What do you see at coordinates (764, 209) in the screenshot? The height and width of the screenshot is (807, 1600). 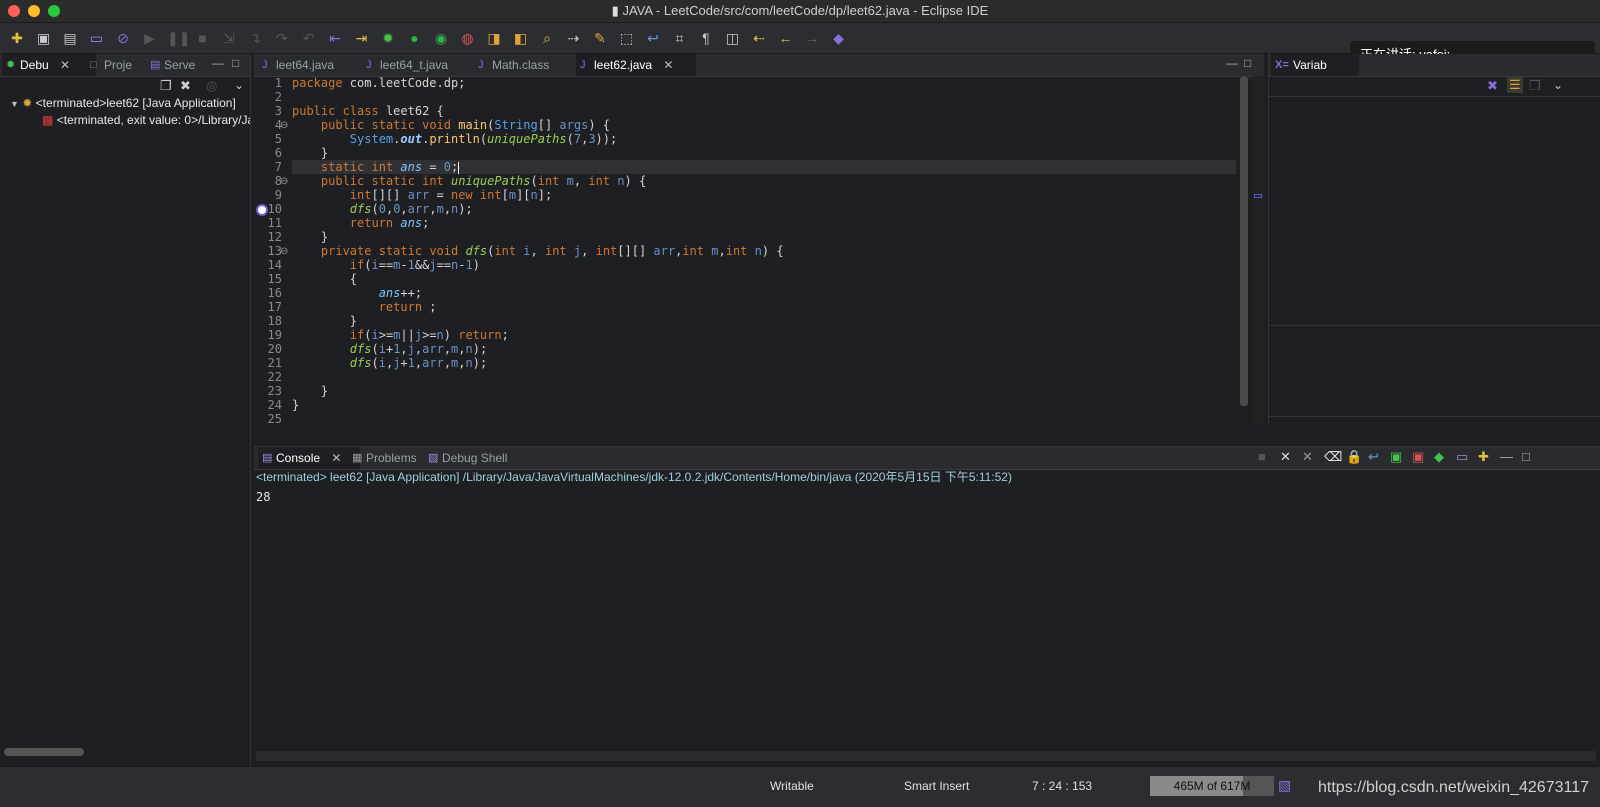 I see `code-line: dfs(0,0,arr,m,n);` at bounding box center [764, 209].